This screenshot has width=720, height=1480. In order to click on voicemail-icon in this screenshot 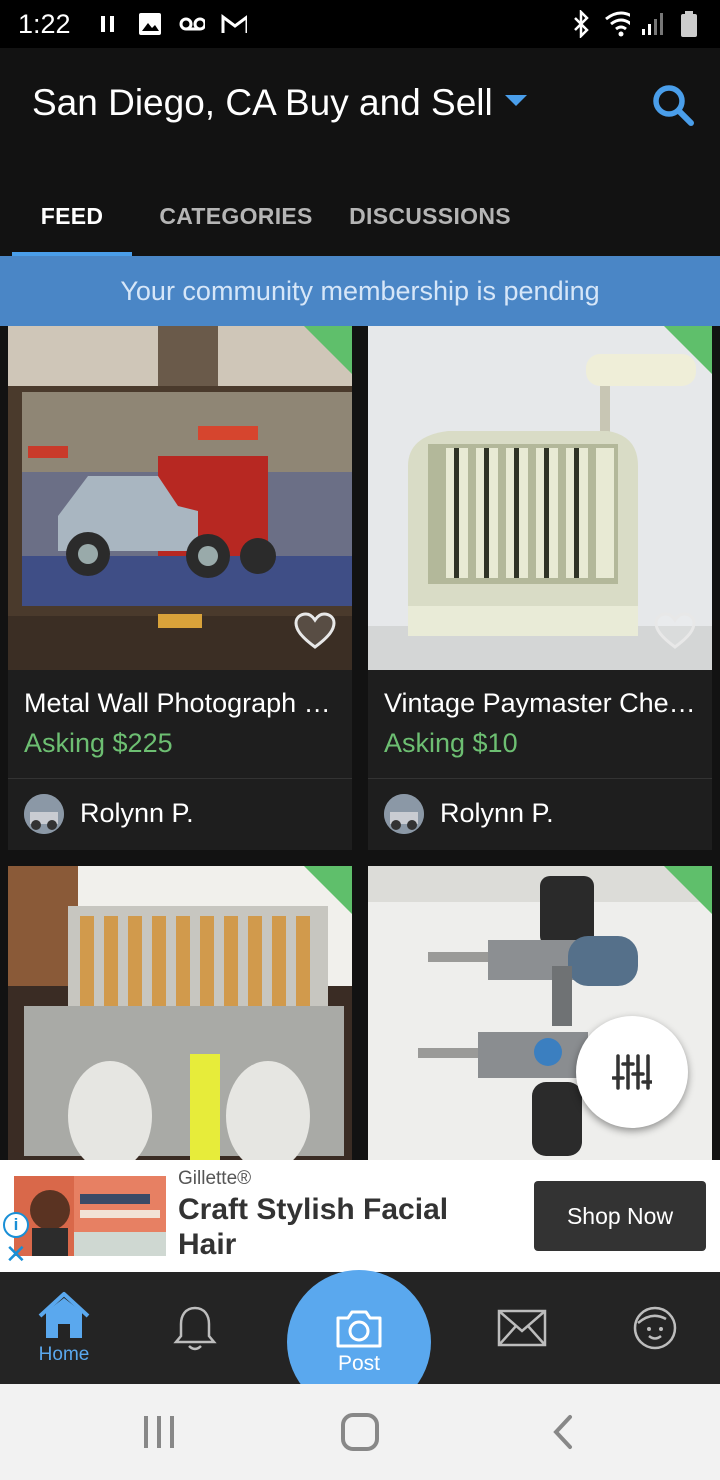, I will do `click(192, 24)`.